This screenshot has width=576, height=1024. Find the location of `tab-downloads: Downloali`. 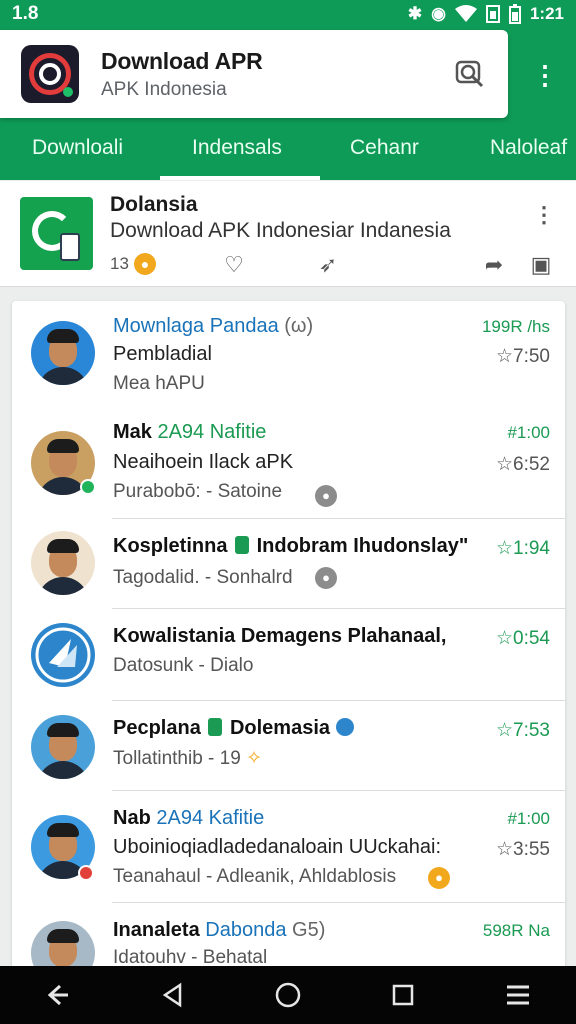

tab-downloads: Downloali is located at coordinates (77, 148).